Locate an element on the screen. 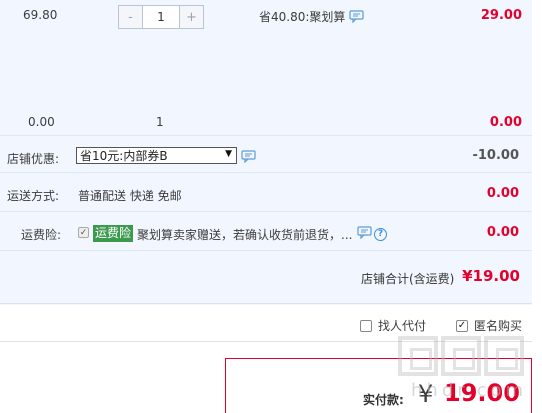 This screenshot has width=542, height=413. shipping-method: 普通配送 快递 免邮 is located at coordinates (130, 196).